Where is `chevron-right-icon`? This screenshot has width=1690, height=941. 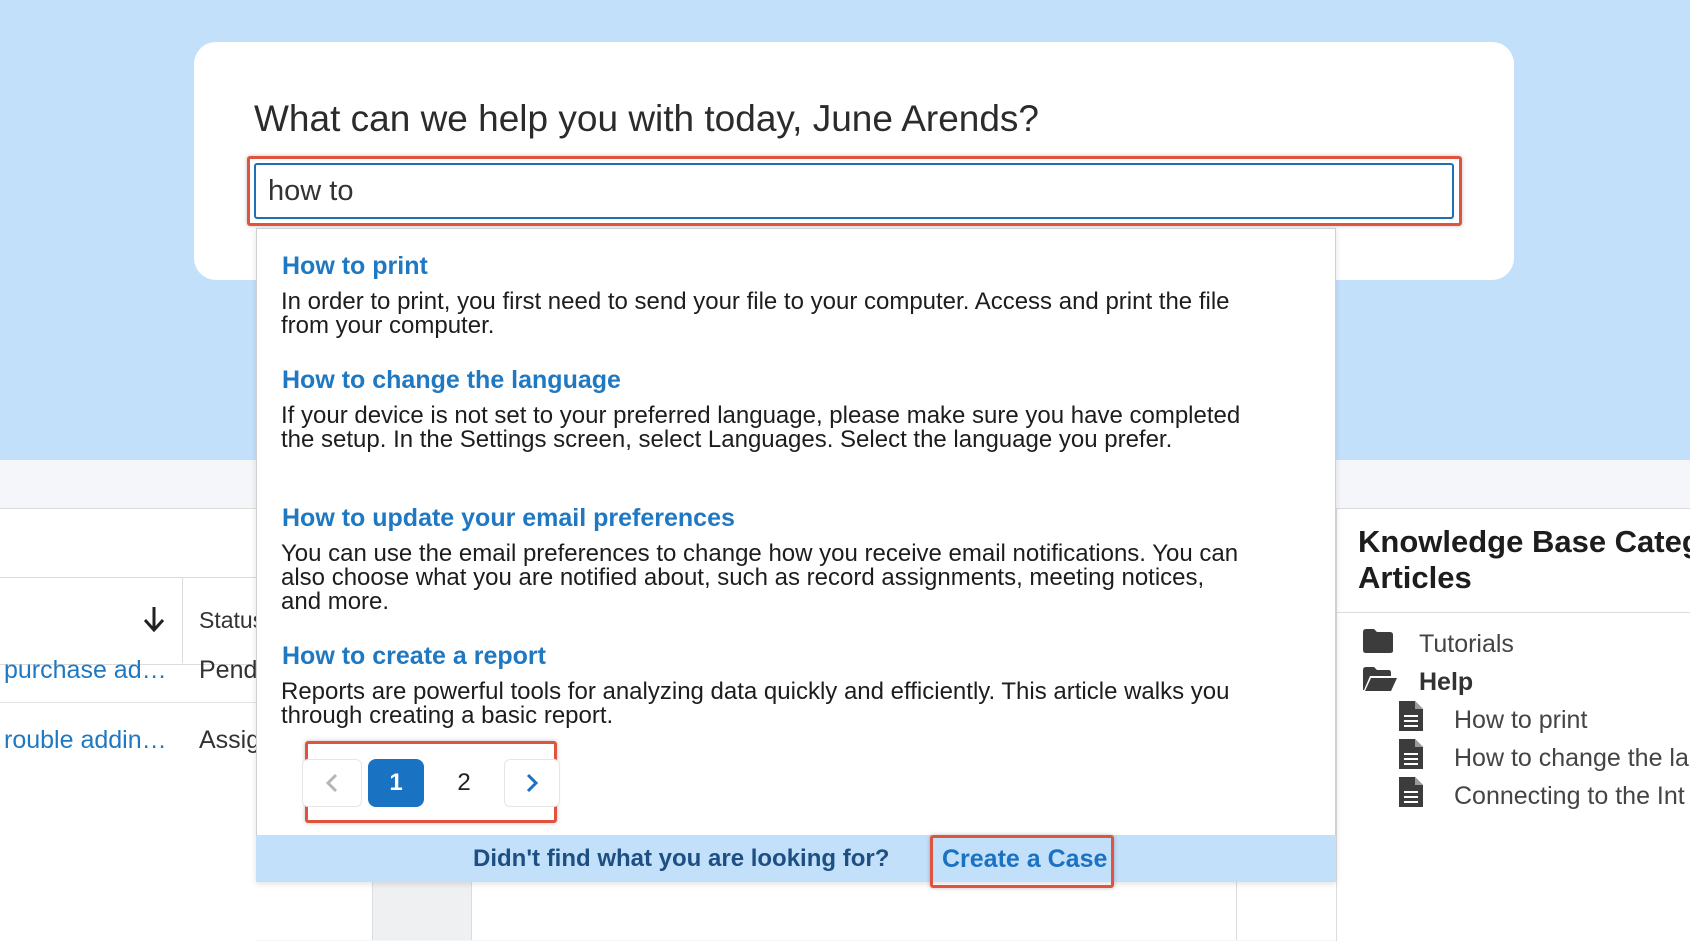
chevron-right-icon is located at coordinates (532, 783).